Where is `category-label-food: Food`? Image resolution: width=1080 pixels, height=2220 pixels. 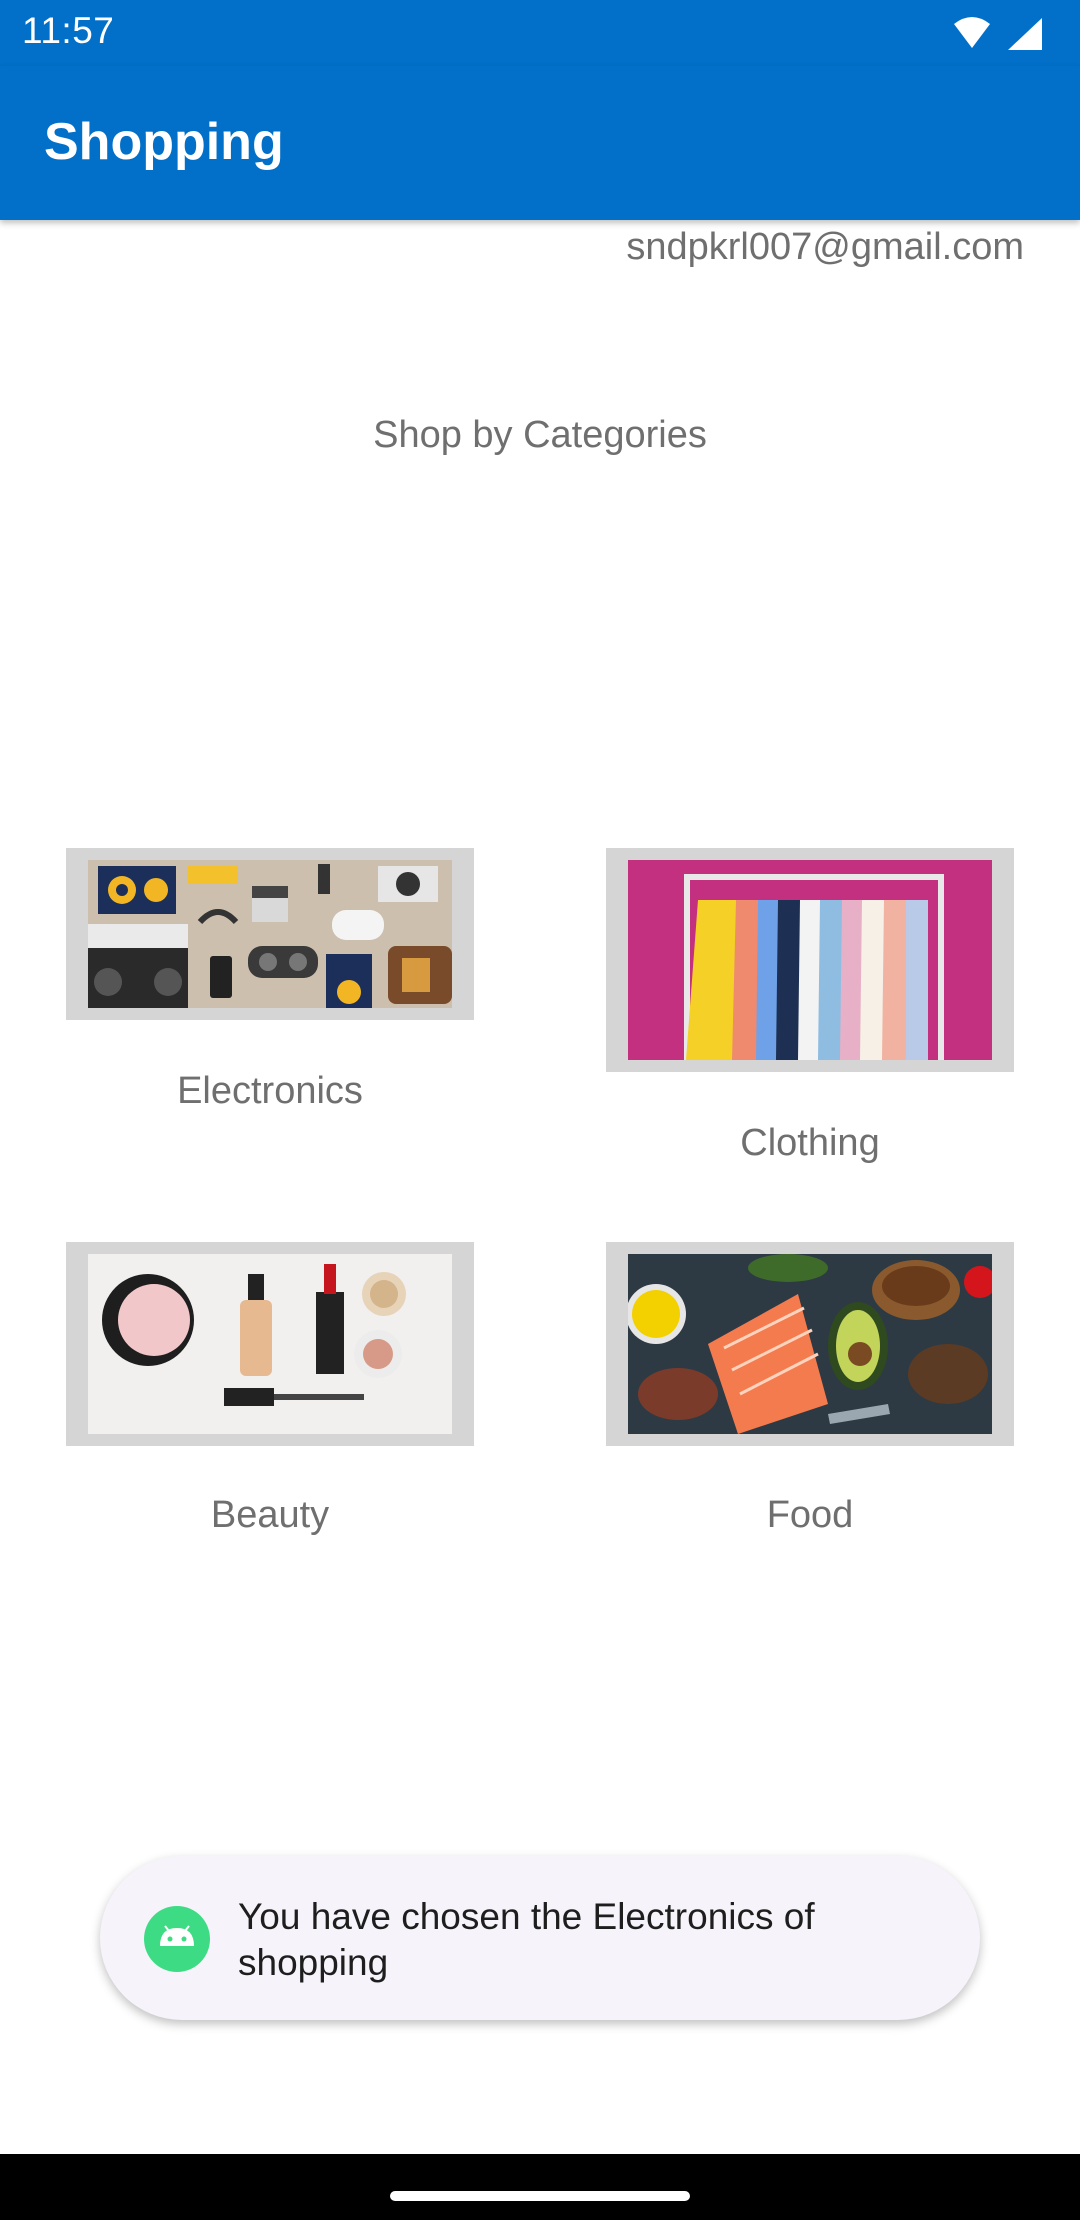 category-label-food: Food is located at coordinates (810, 1515).